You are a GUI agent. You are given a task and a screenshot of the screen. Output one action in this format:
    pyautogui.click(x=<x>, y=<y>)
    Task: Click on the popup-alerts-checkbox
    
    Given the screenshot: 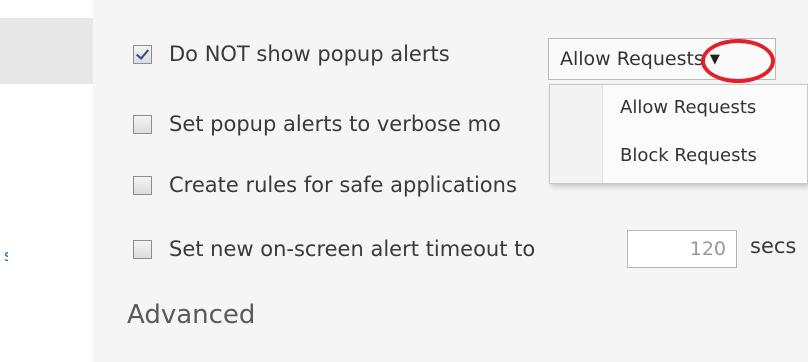 What is the action you would take?
    pyautogui.click(x=142, y=54)
    